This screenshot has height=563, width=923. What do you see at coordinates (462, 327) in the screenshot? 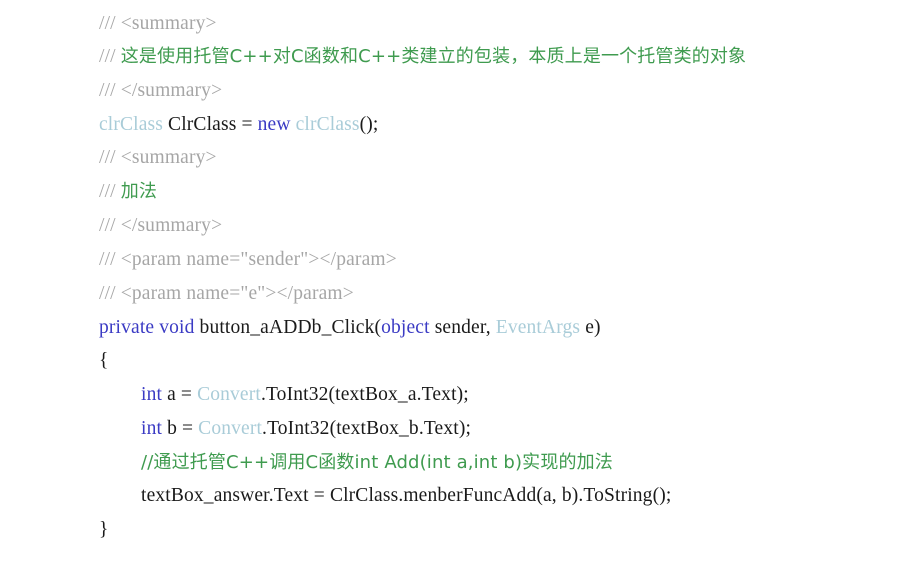
I see `code-token-plain: sender,` at bounding box center [462, 327].